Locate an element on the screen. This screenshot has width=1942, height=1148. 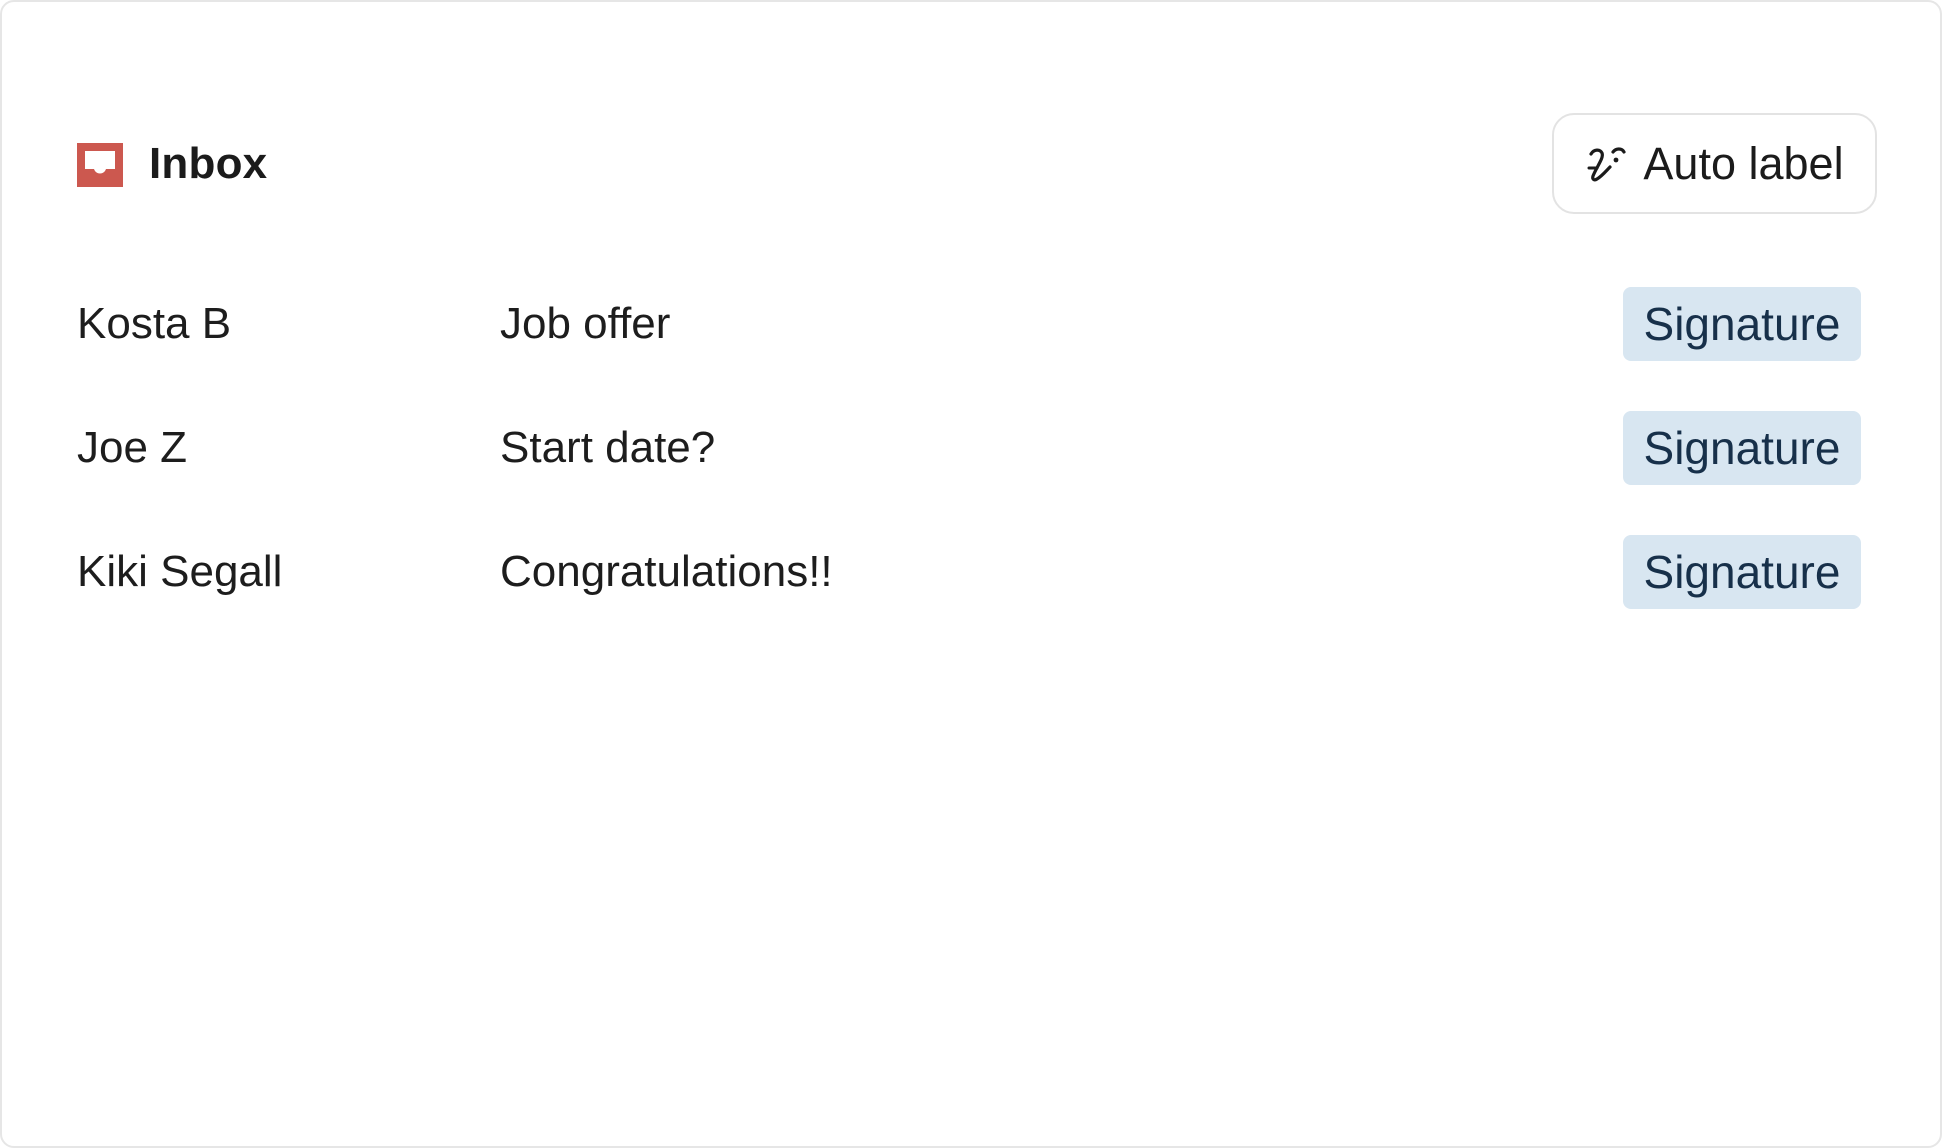
email-row: Joe Z Start date? Signature is located at coordinates (969, 473).